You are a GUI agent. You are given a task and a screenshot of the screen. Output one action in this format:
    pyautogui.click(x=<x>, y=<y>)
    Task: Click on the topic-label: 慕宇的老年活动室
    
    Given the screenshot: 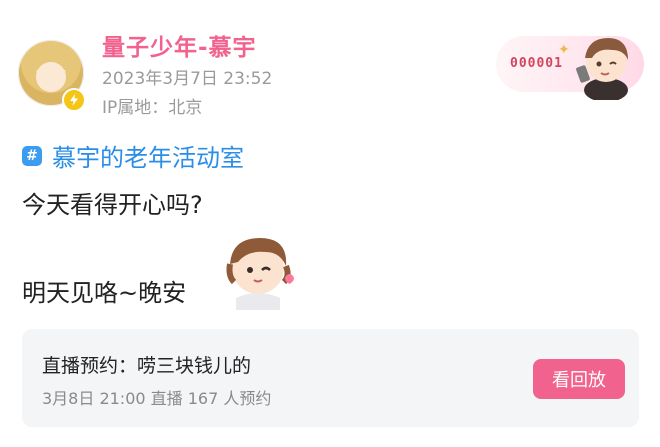 What is the action you would take?
    pyautogui.click(x=148, y=158)
    